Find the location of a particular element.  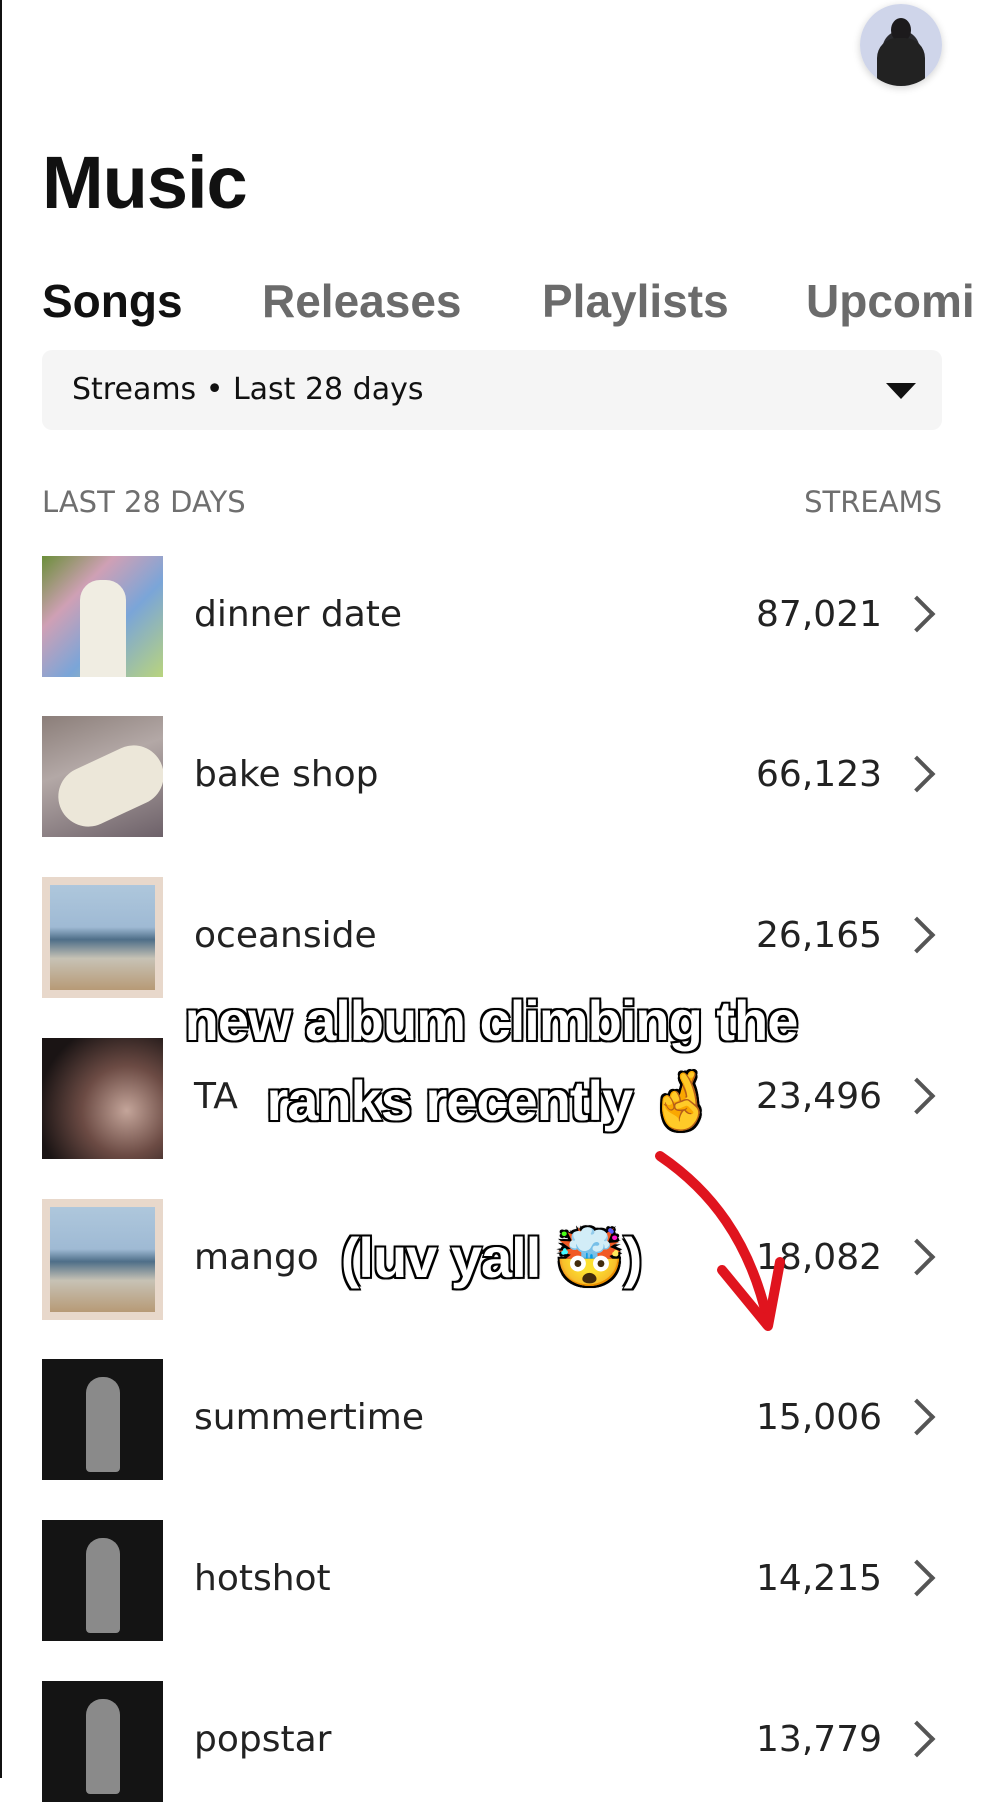

song-name: hotshot is located at coordinates (262, 1578).